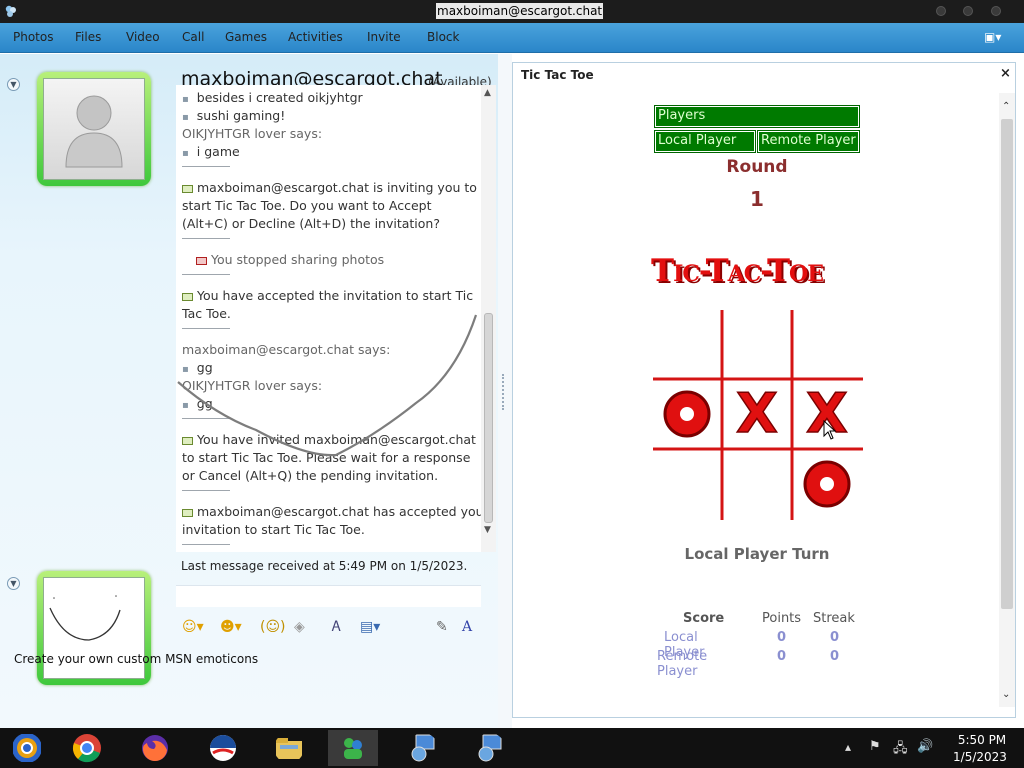 The image size is (1024, 768). I want to click on players-header: Players, so click(757, 116).